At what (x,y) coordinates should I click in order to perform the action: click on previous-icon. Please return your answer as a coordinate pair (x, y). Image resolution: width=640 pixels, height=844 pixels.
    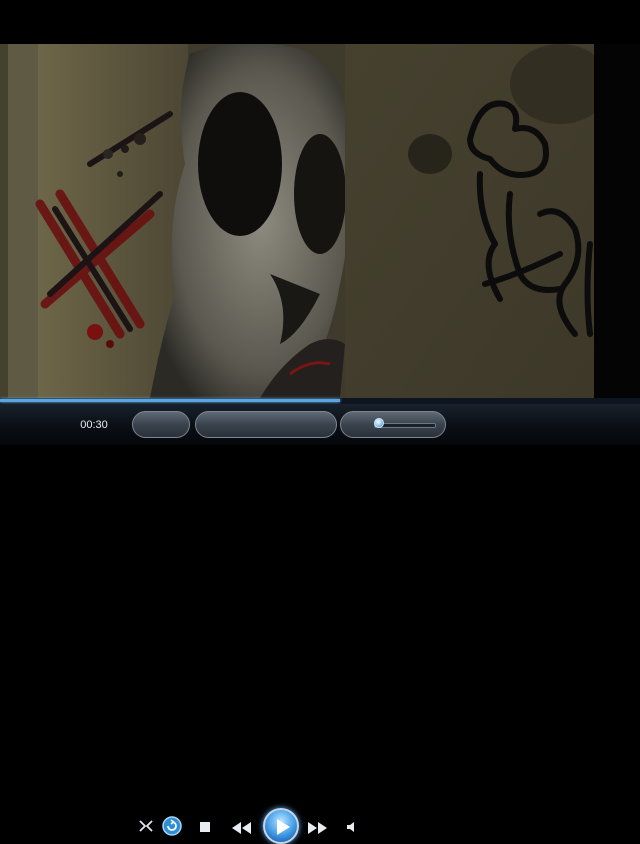
    Looking at the image, I should click on (242, 828).